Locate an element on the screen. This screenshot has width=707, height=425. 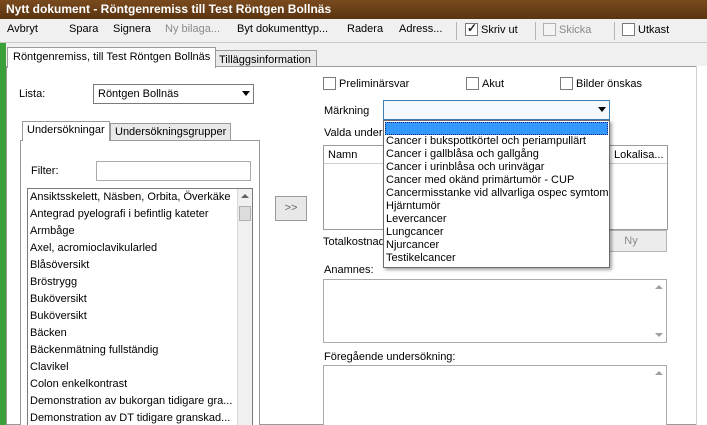
draft-label: Utkast is located at coordinates (654, 30).